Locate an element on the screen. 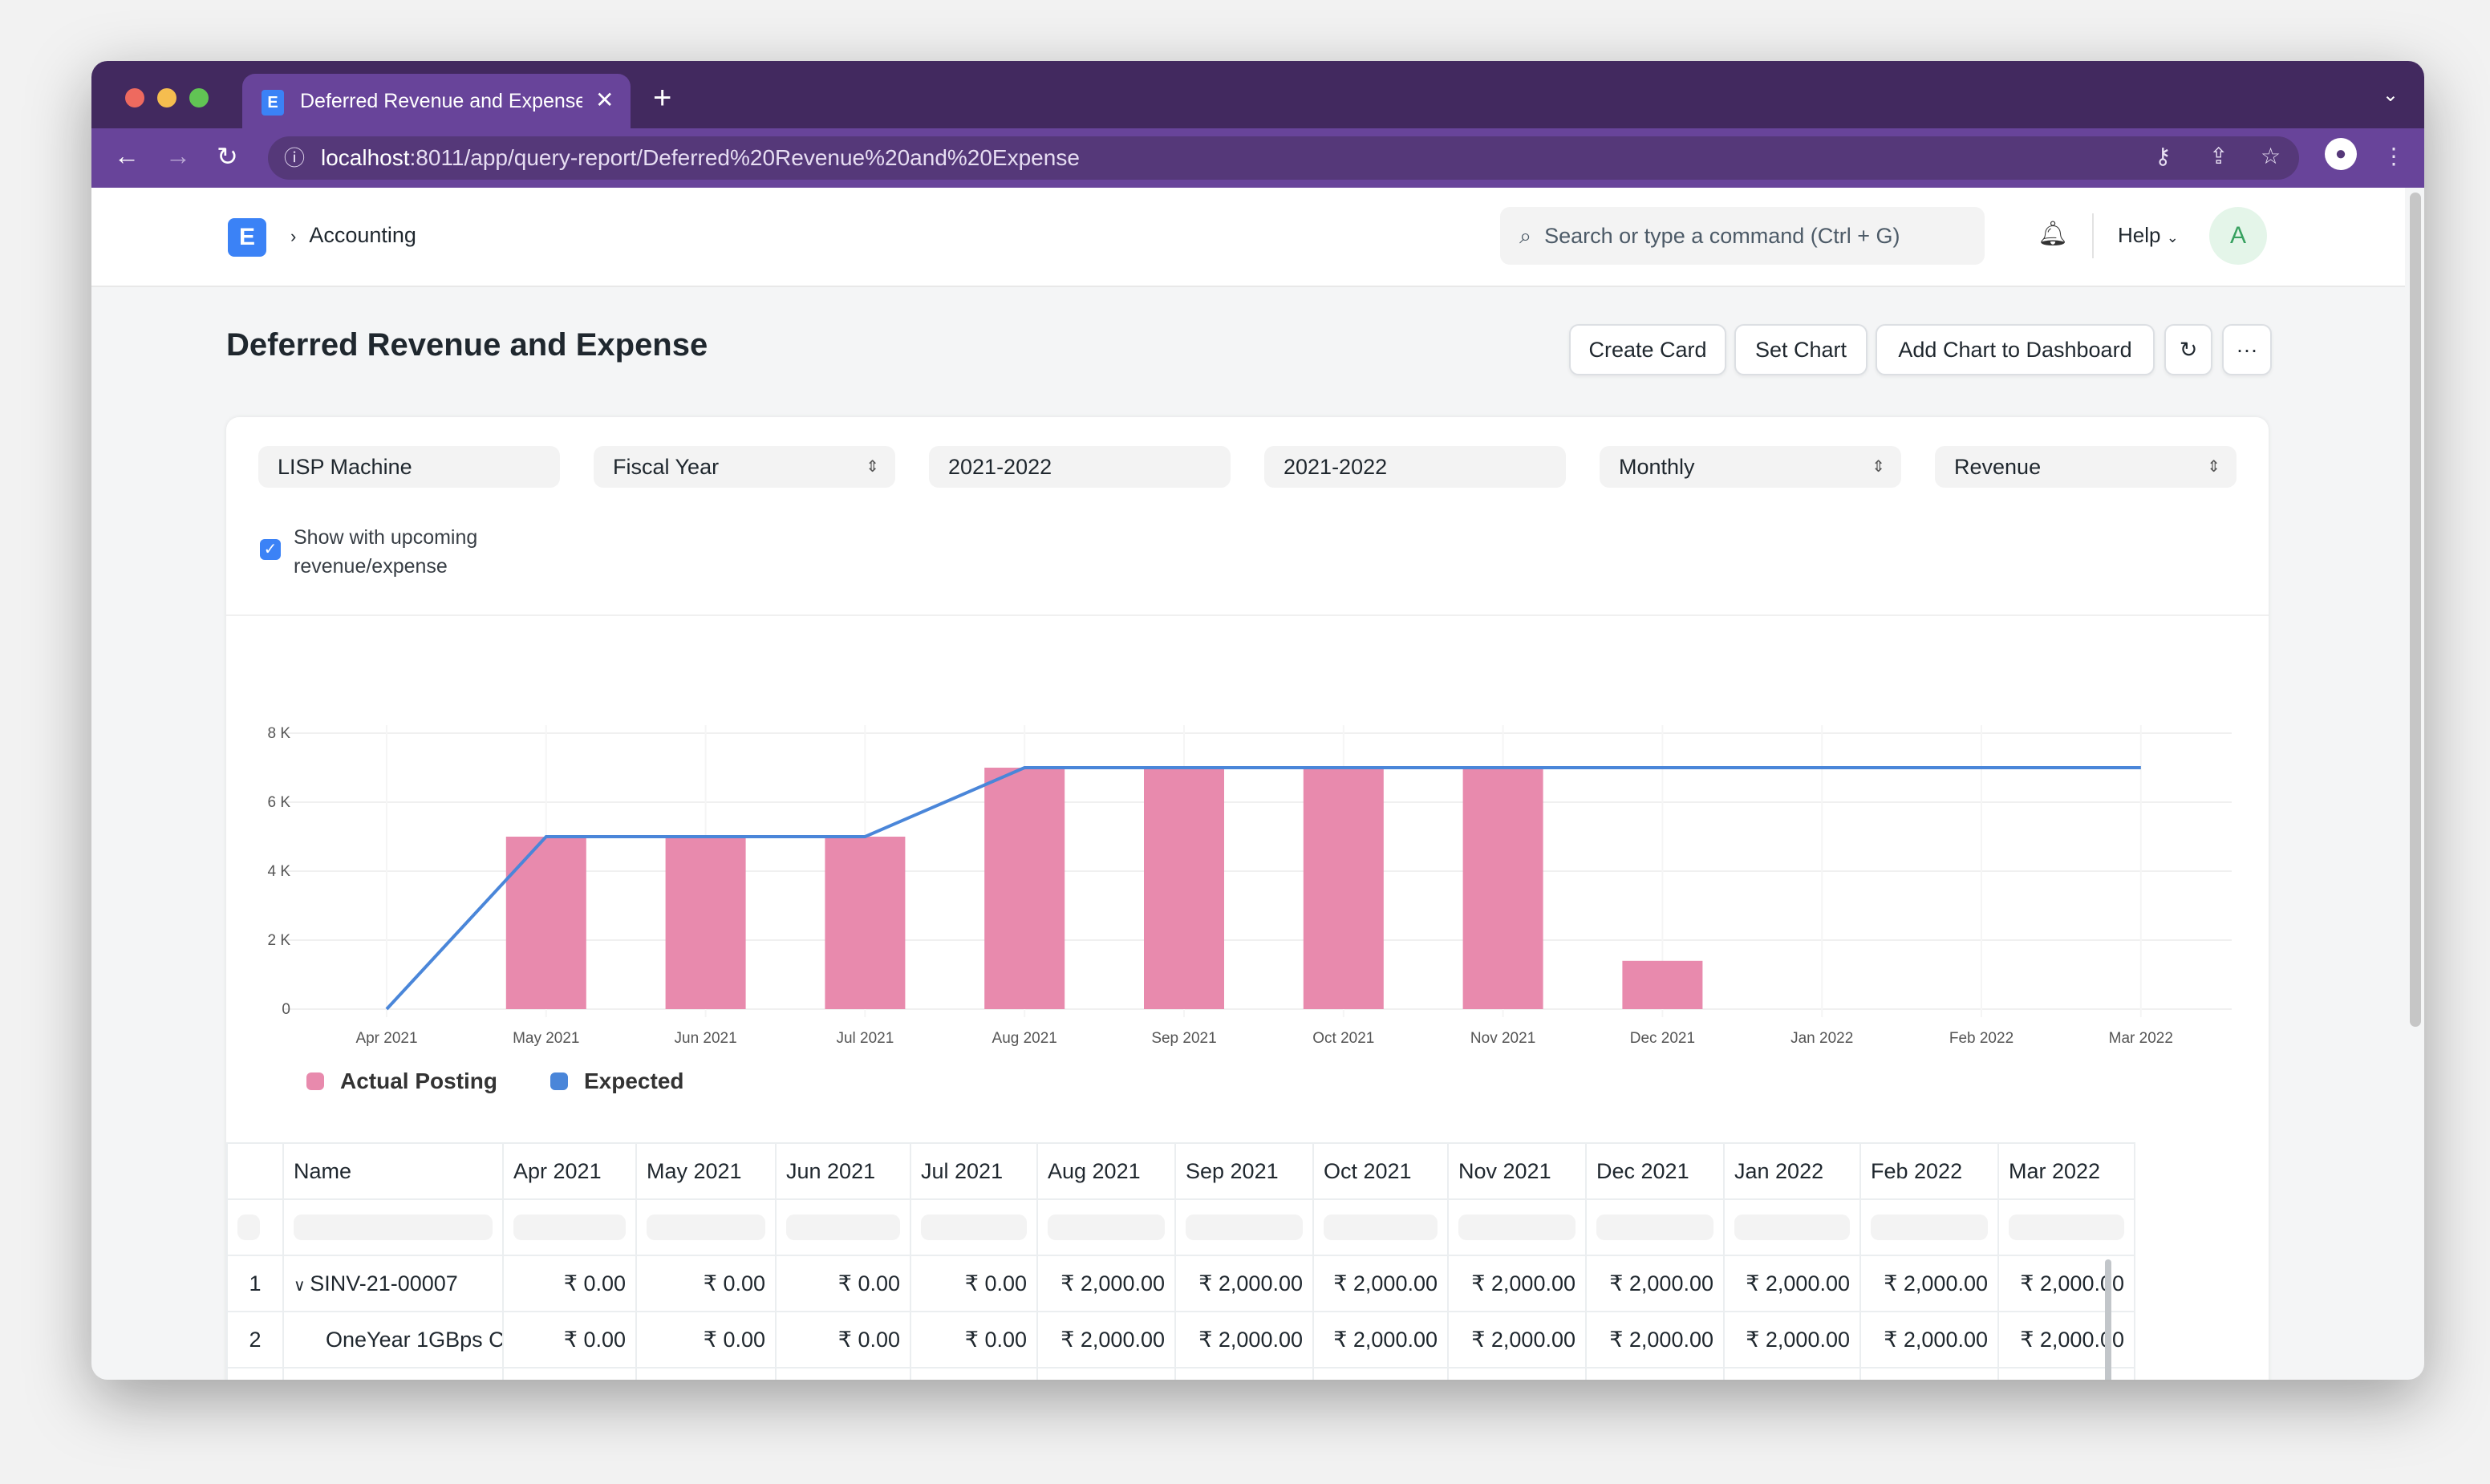  column-header: Oct 2021 is located at coordinates (1380, 1171).